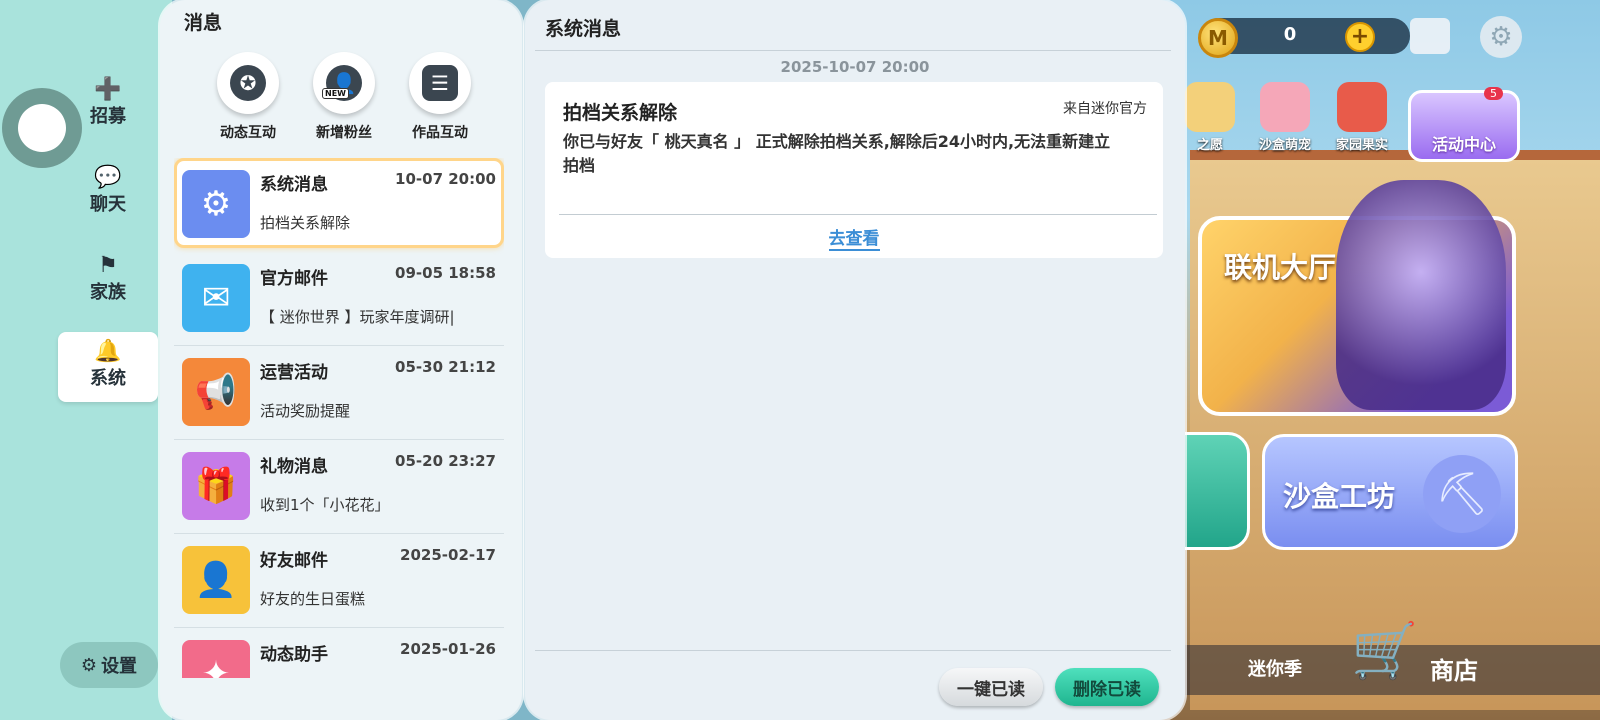  What do you see at coordinates (855, 67) in the screenshot?
I see `message-date: 2025-10-07 20:00` at bounding box center [855, 67].